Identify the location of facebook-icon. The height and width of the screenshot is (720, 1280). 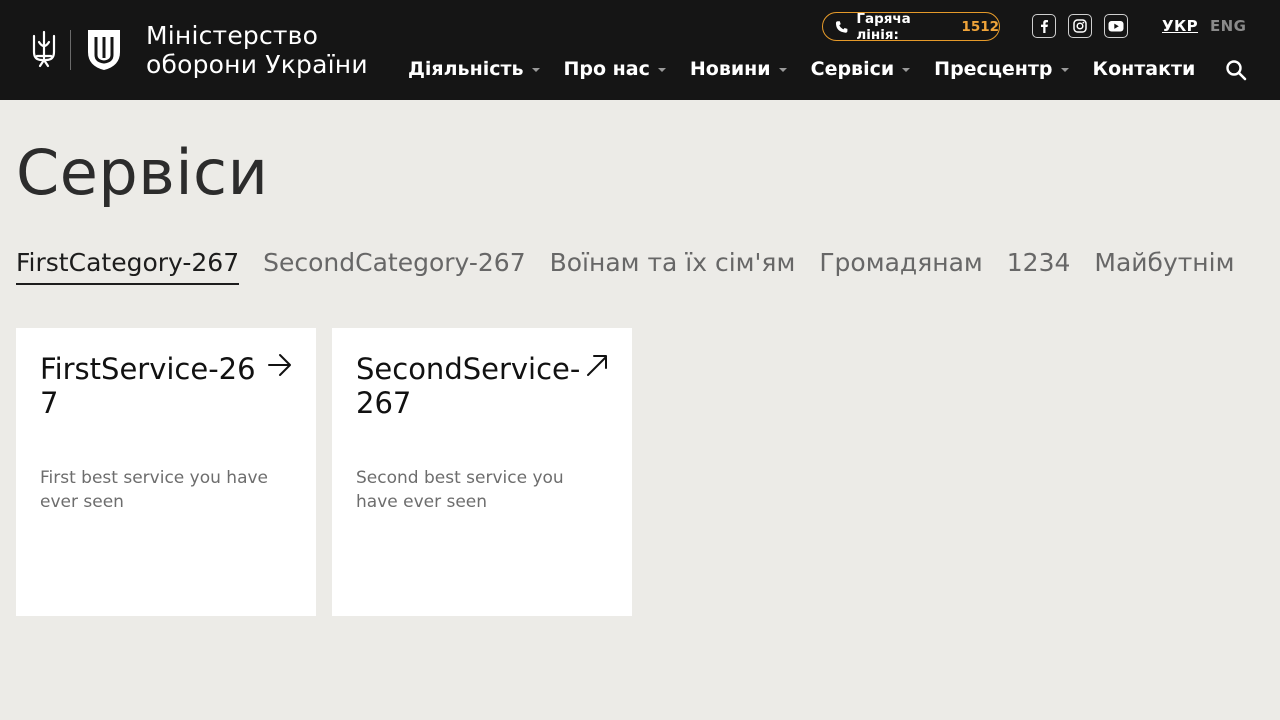
(1044, 26).